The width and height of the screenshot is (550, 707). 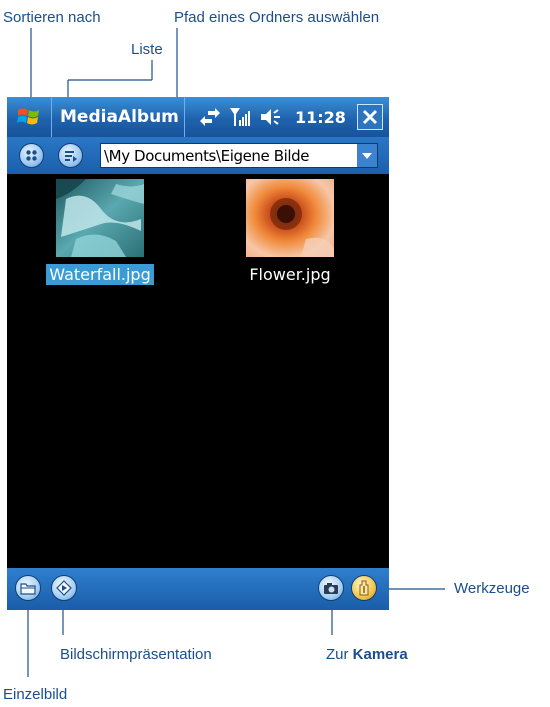 I want to click on folder-path-text: \My Documents\Eigene Bilde, so click(x=207, y=155).